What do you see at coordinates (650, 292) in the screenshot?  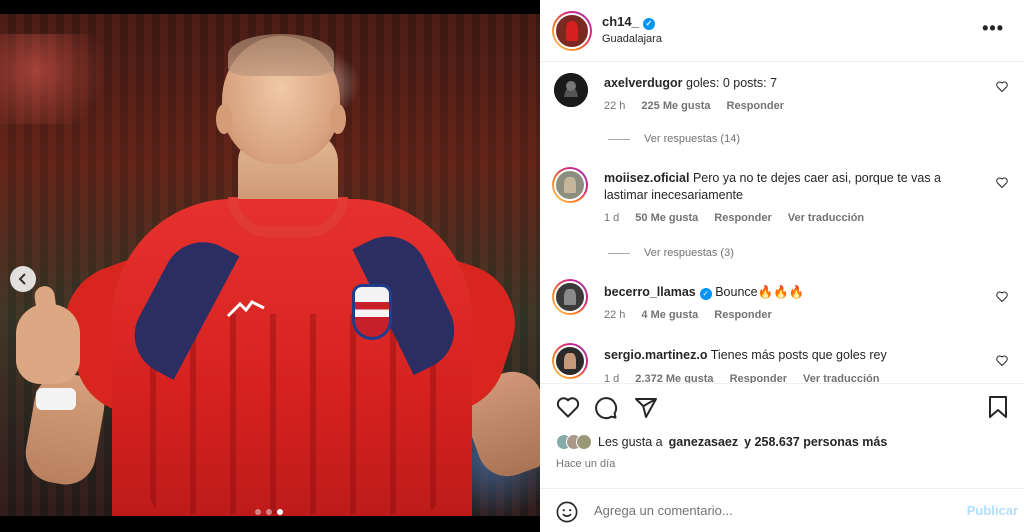 I see `commenter-username: becerro_llamas` at bounding box center [650, 292].